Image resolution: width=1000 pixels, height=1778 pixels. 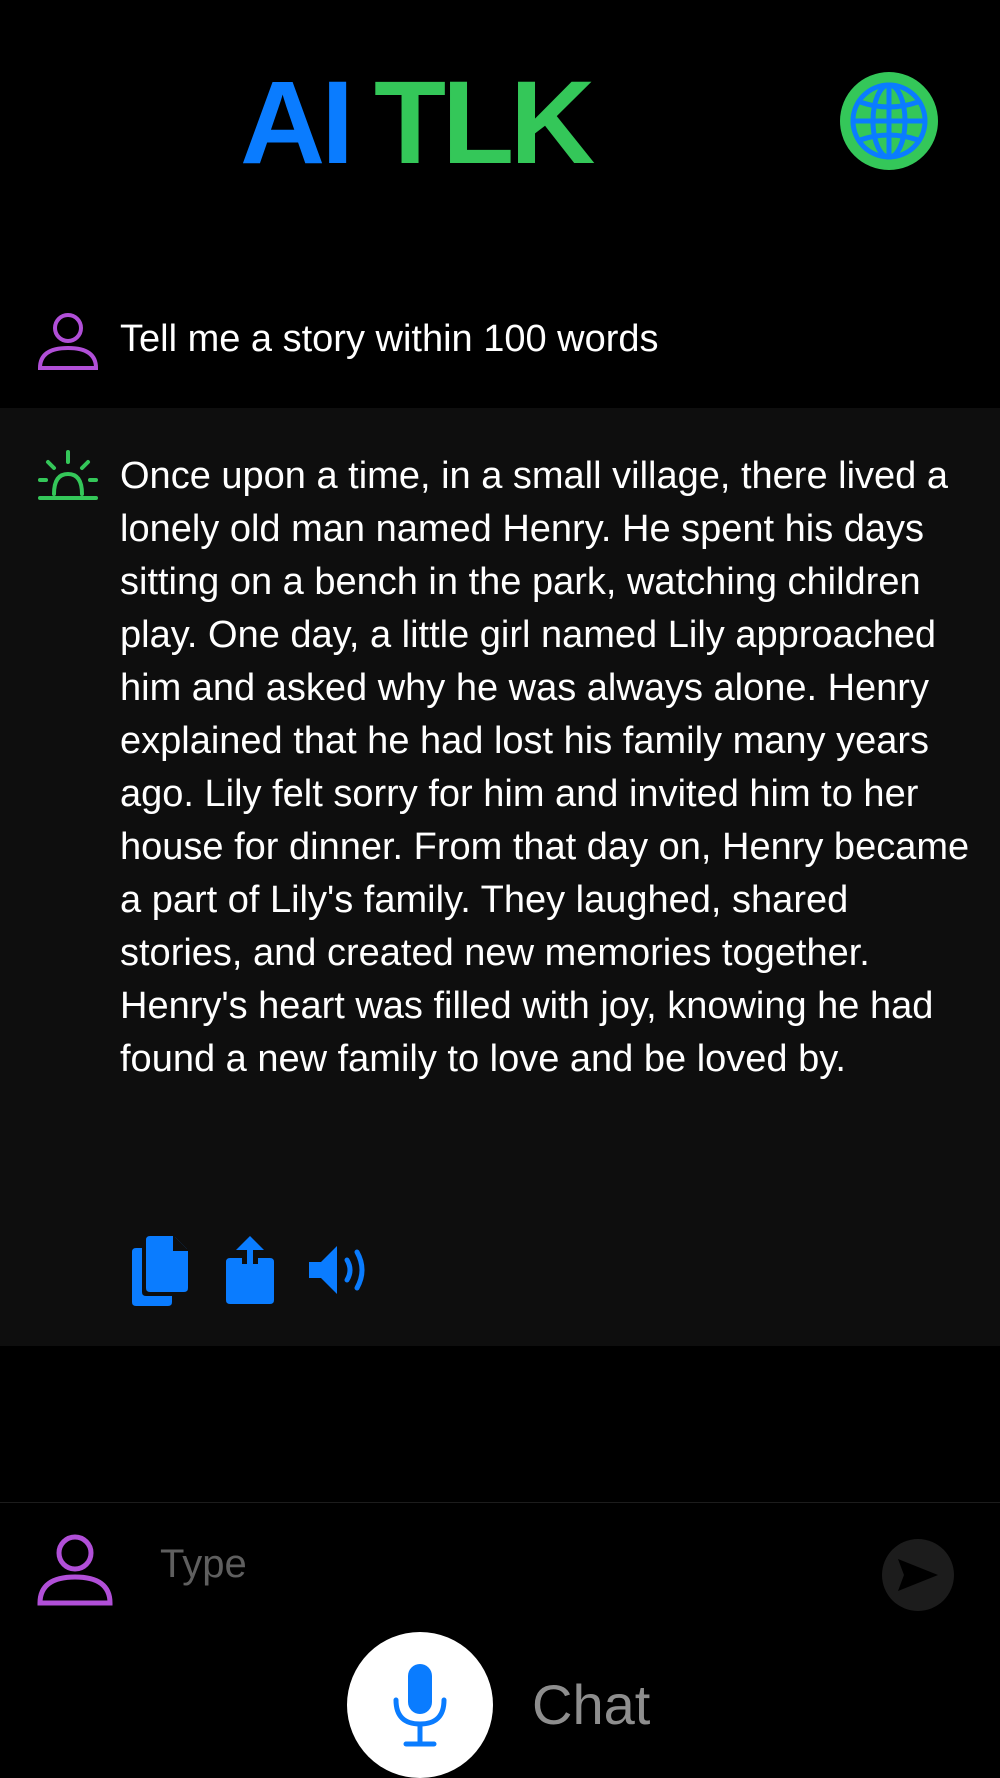 I want to click on share-button, so click(x=250, y=1270).